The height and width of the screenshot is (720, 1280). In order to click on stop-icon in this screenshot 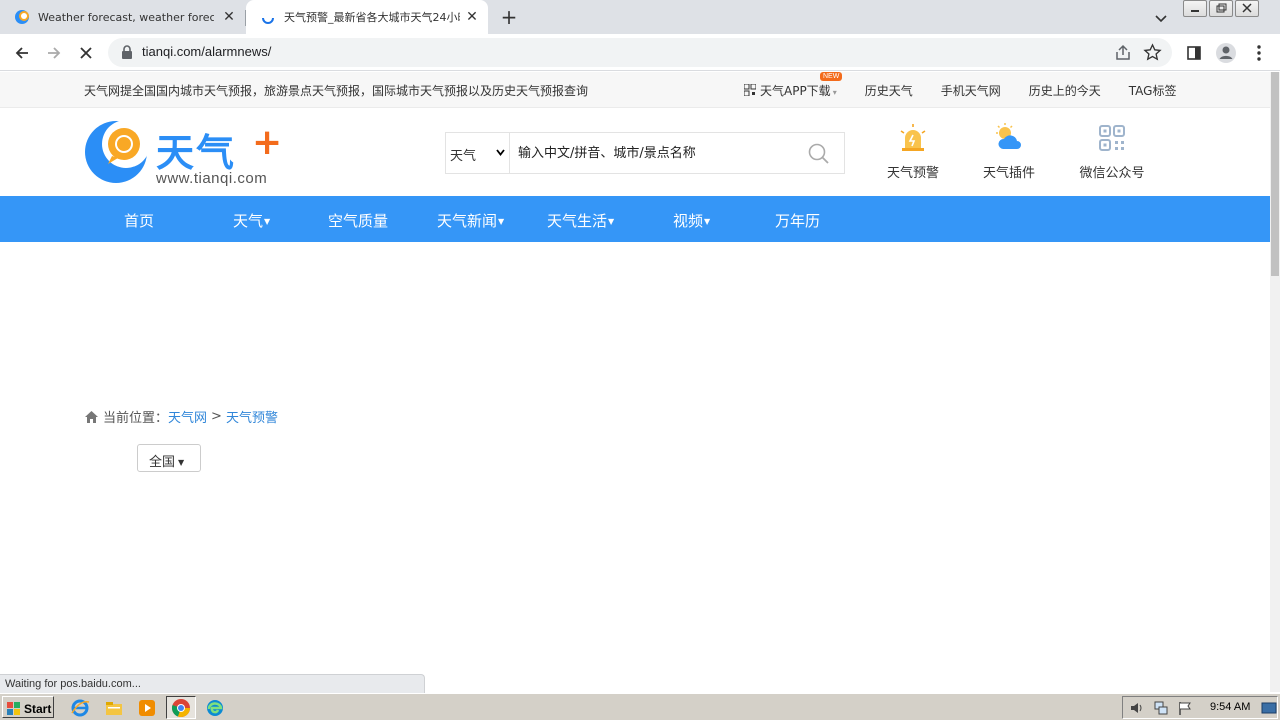, I will do `click(86, 53)`.